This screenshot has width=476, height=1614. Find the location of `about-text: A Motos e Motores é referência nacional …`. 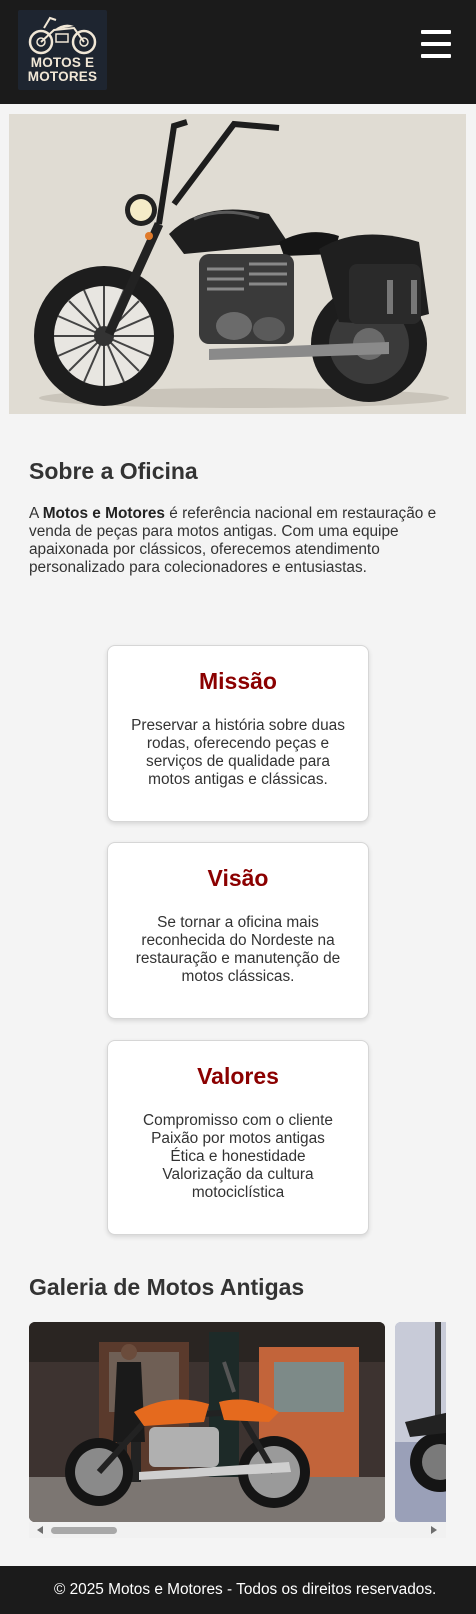

about-text: A Motos e Motores é referência nacional … is located at coordinates (239, 541).